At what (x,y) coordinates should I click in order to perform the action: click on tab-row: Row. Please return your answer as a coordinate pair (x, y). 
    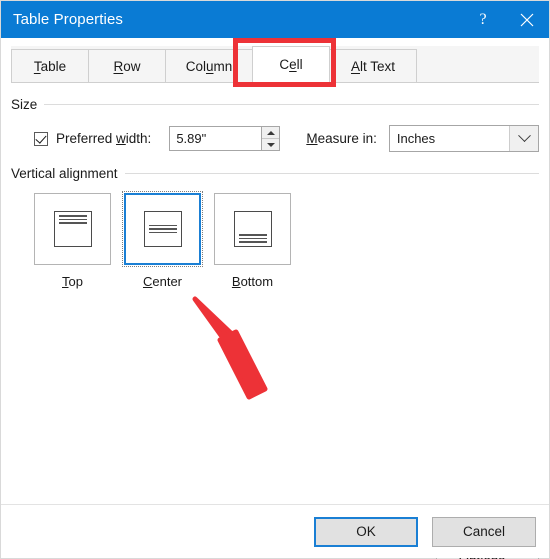
    Looking at the image, I should click on (127, 65).